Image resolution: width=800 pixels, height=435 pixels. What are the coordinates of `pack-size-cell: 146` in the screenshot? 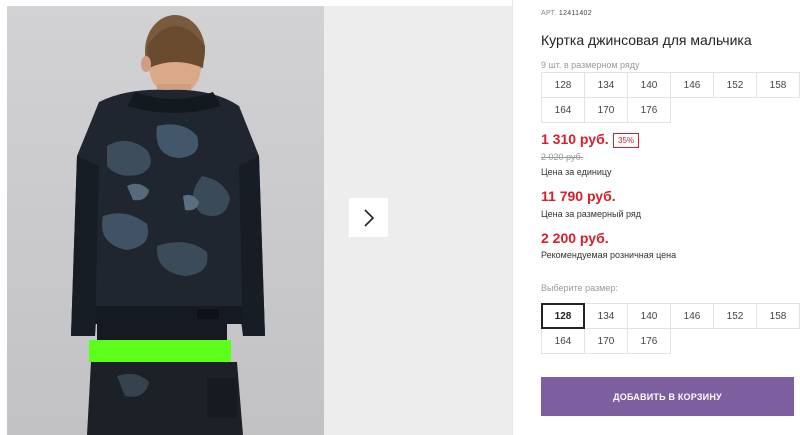 It's located at (692, 85).